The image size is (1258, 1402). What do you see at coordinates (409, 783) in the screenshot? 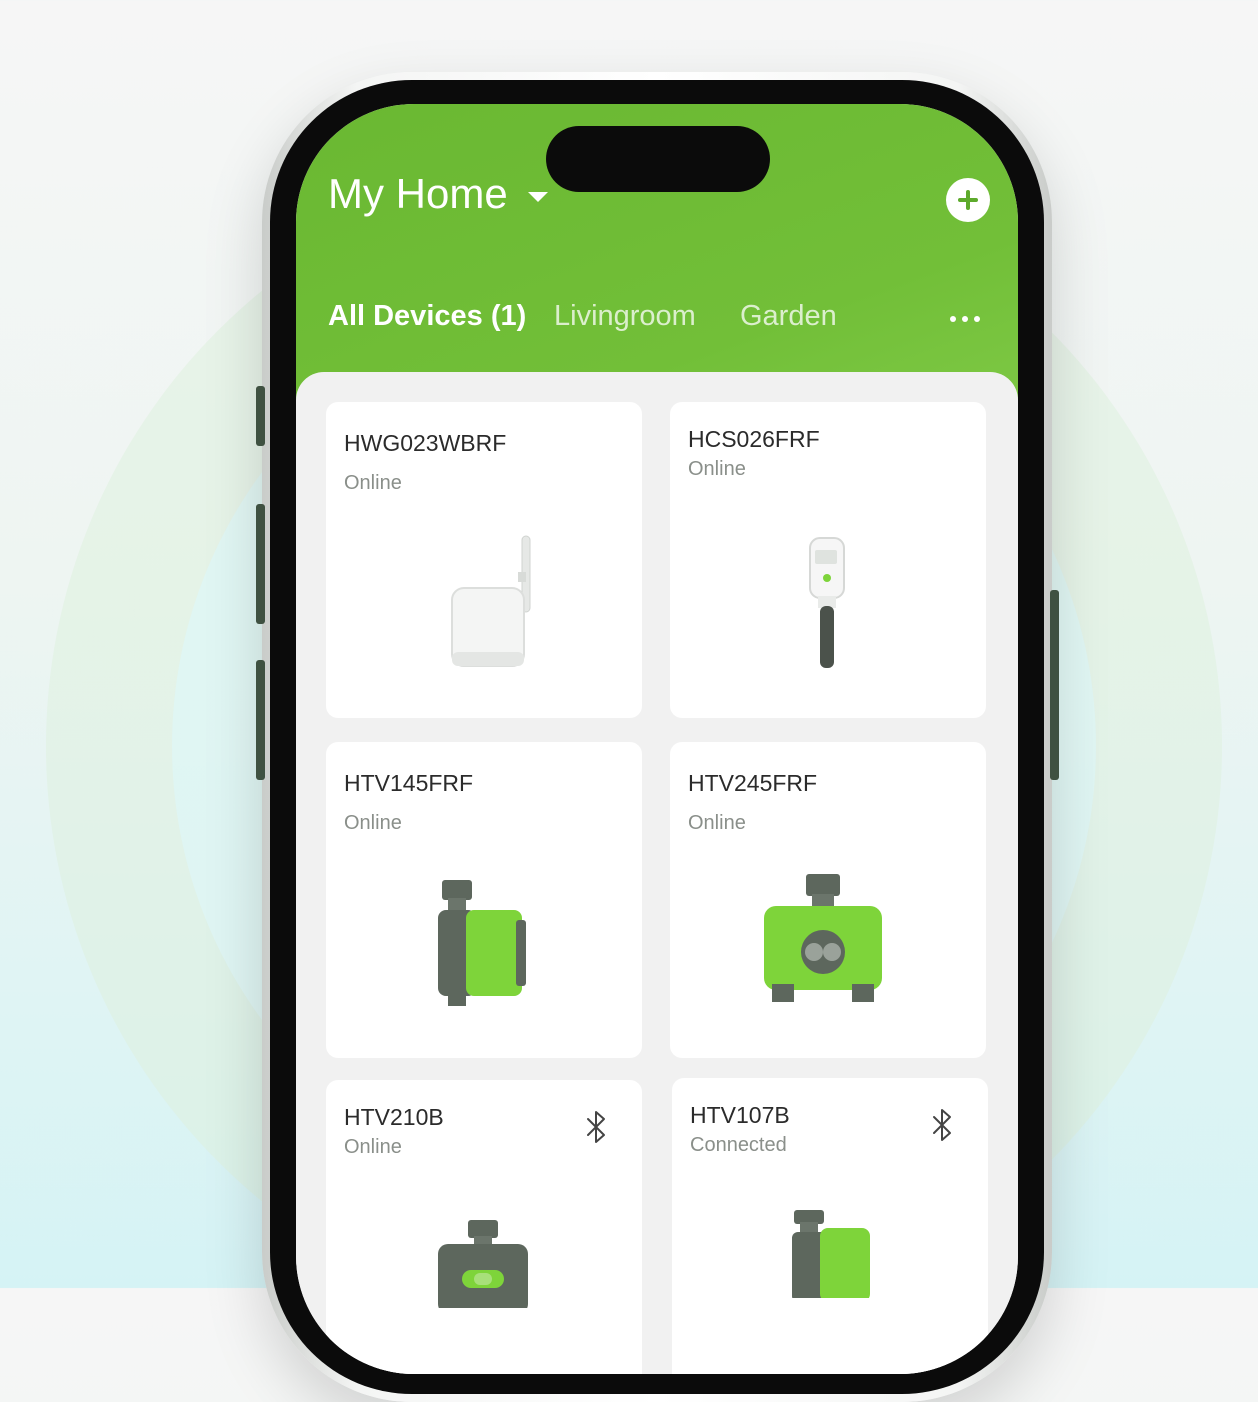
I see `device-name: HTV145FRF` at bounding box center [409, 783].